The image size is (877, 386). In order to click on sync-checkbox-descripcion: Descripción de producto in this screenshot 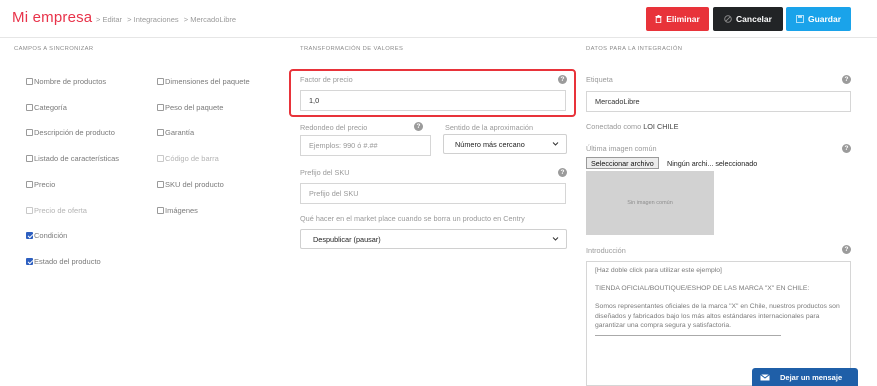, I will do `click(70, 132)`.